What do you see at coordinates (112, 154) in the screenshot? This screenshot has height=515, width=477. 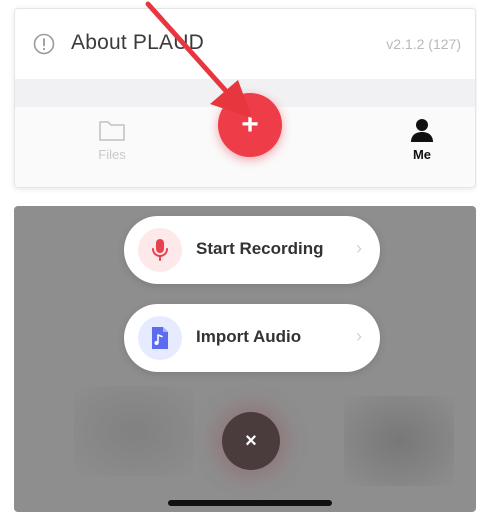 I see `tab-files-label: Files` at bounding box center [112, 154].